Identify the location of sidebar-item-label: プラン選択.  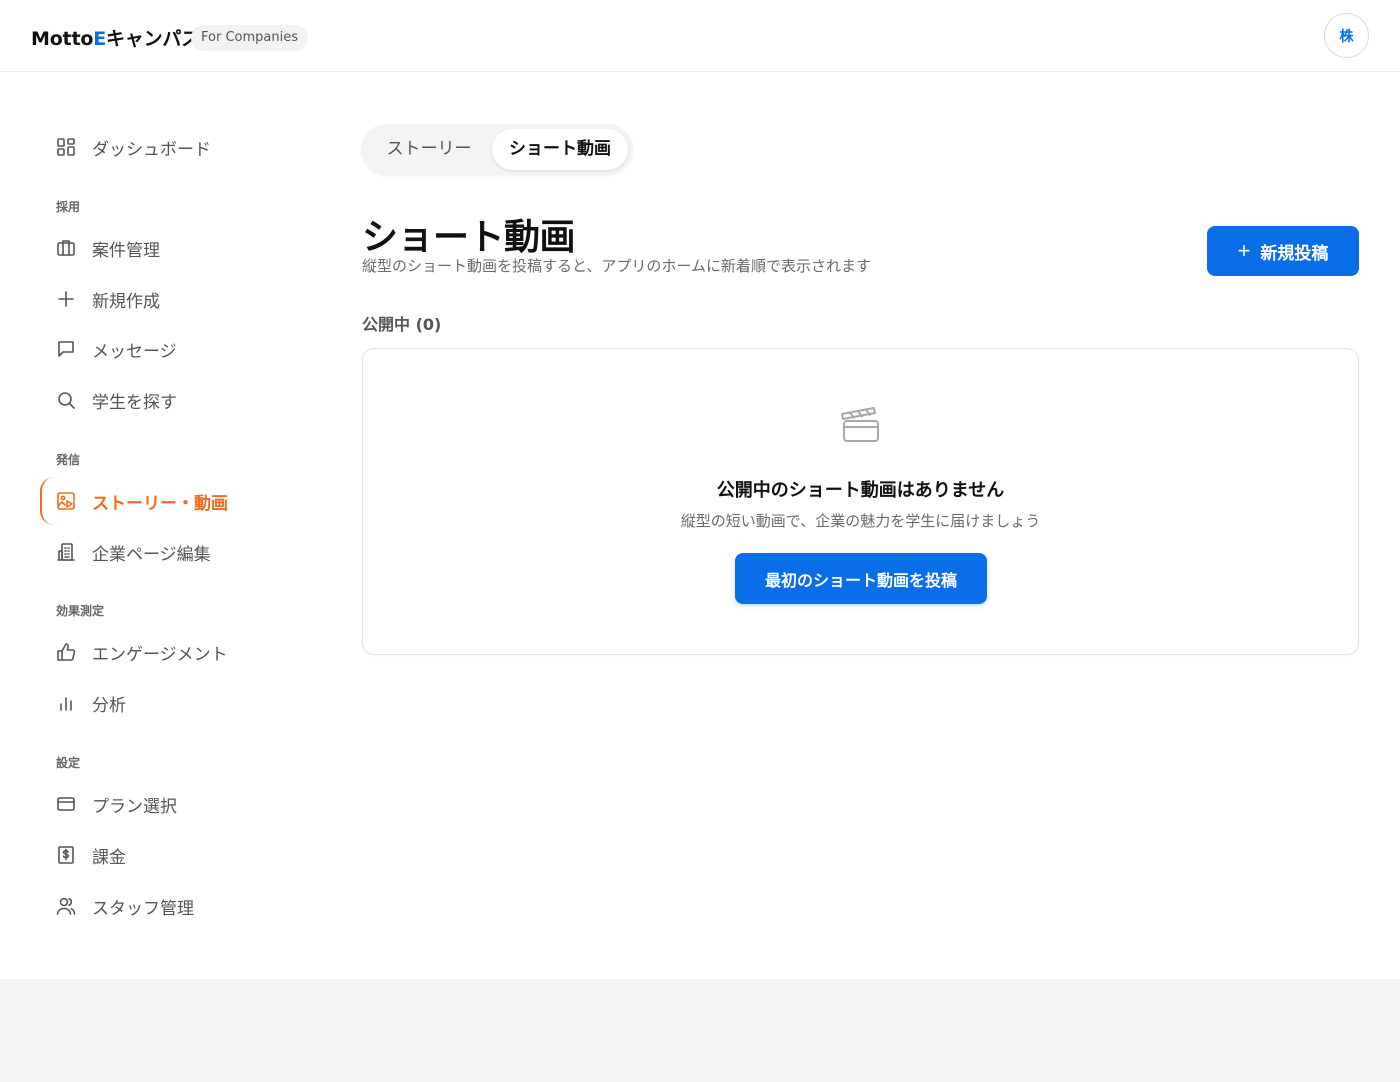
(134, 806).